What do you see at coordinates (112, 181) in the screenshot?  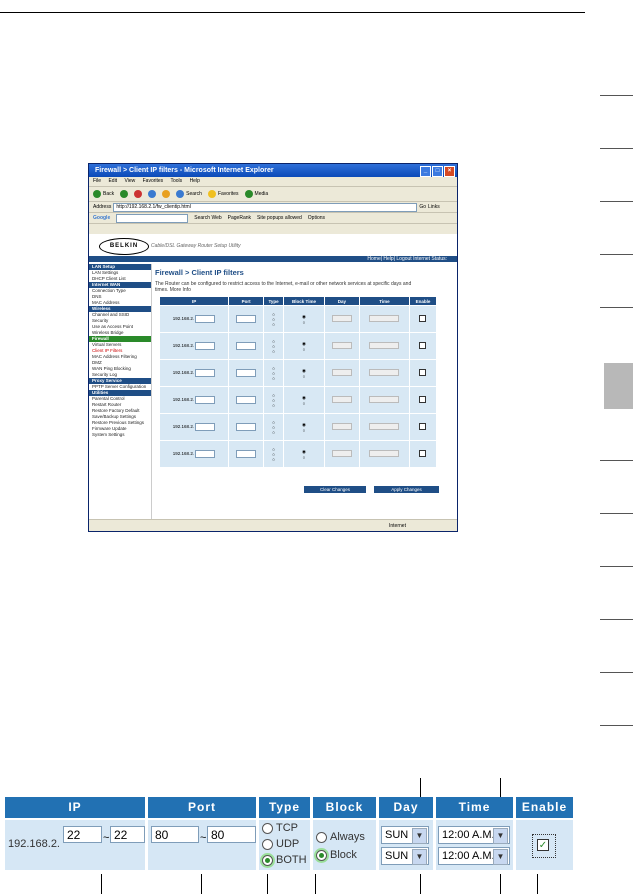 I see `menu-edit: Edit` at bounding box center [112, 181].